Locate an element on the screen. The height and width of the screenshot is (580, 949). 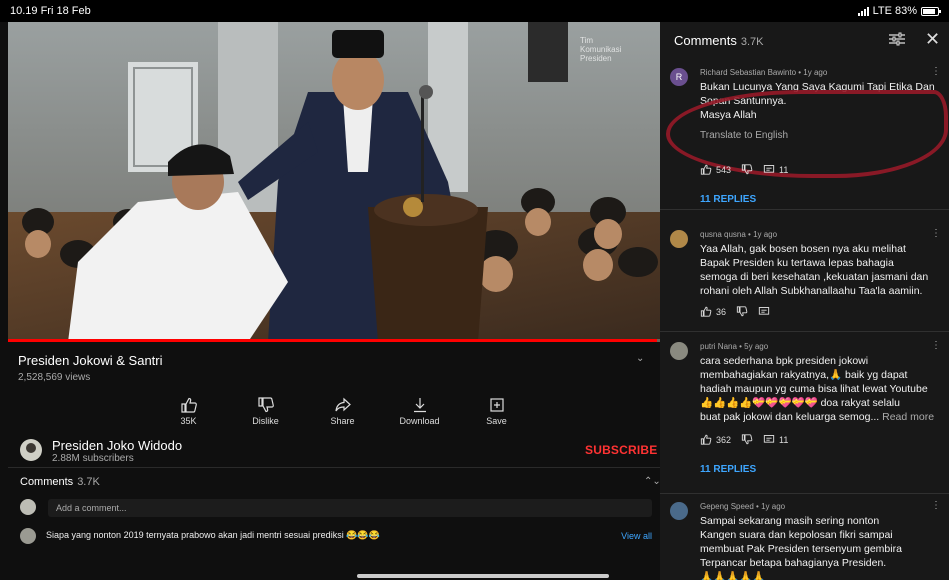
home-indicator is located at coordinates (483, 576).